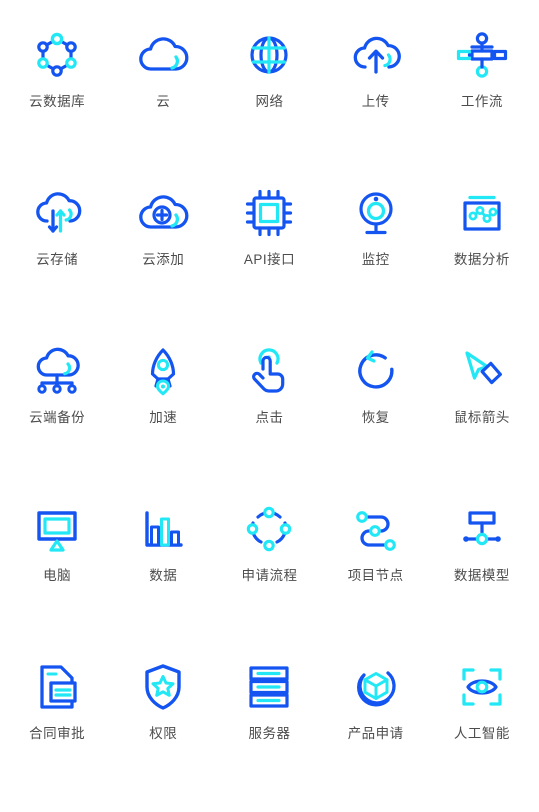 This screenshot has width=539, height=812. What do you see at coordinates (375, 259) in the screenshot?
I see `icon-label-monitoring: 监控` at bounding box center [375, 259].